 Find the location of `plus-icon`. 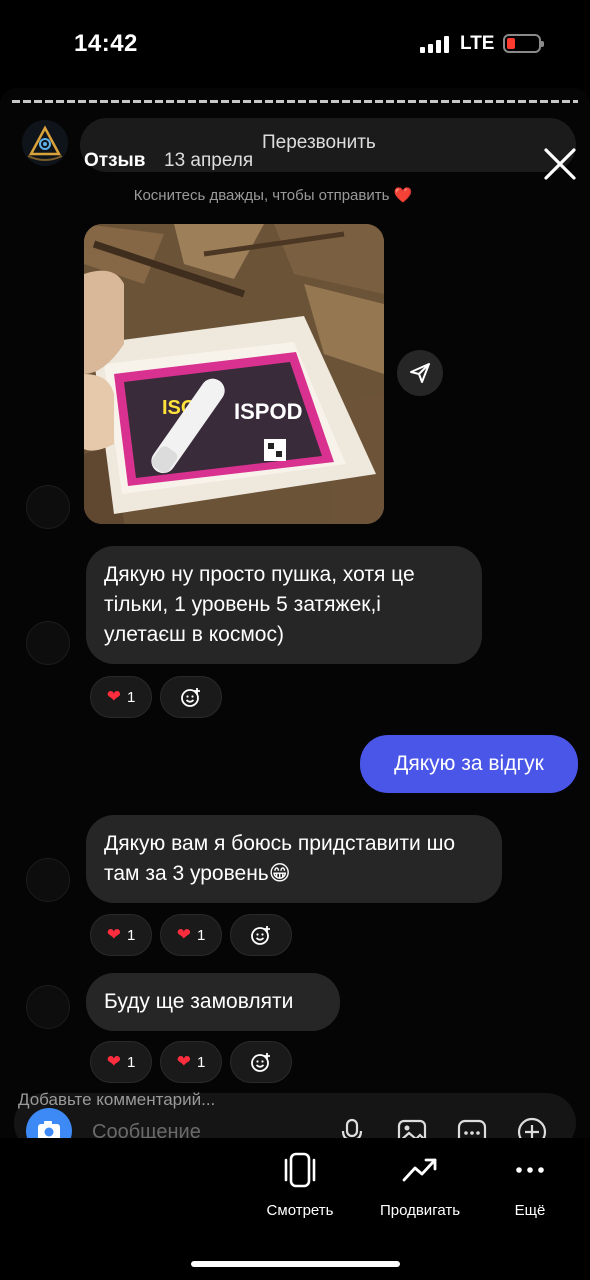

plus-icon is located at coordinates (532, 1127).